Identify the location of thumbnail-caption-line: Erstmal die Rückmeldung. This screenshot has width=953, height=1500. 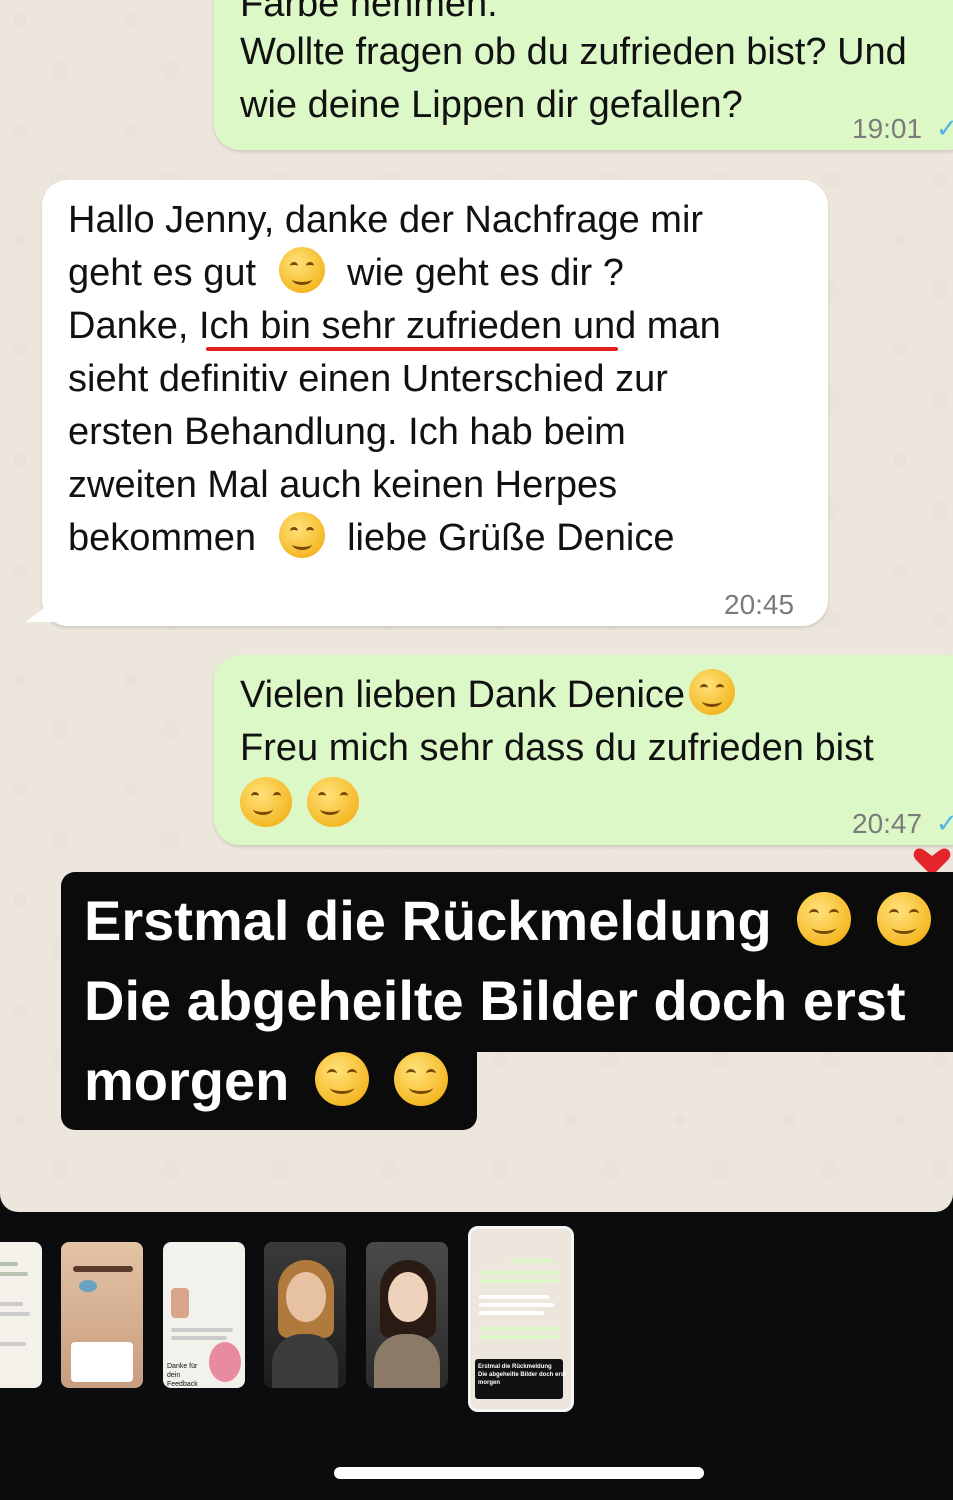
(515, 1367).